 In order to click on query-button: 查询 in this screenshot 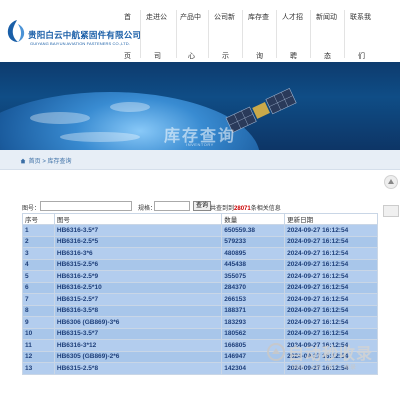, I will do `click(202, 206)`.